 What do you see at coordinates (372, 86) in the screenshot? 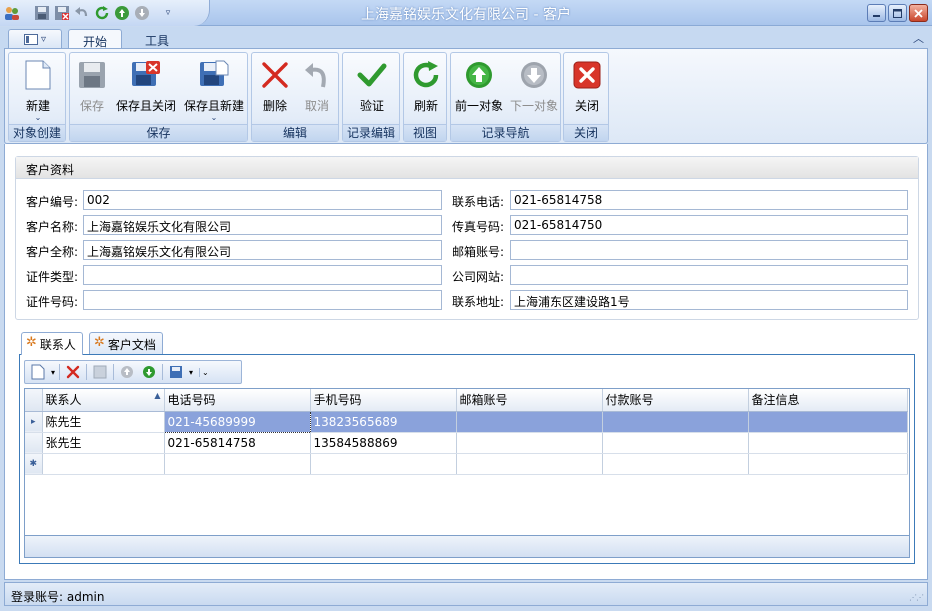
I see `validate-button: 验证` at bounding box center [372, 86].